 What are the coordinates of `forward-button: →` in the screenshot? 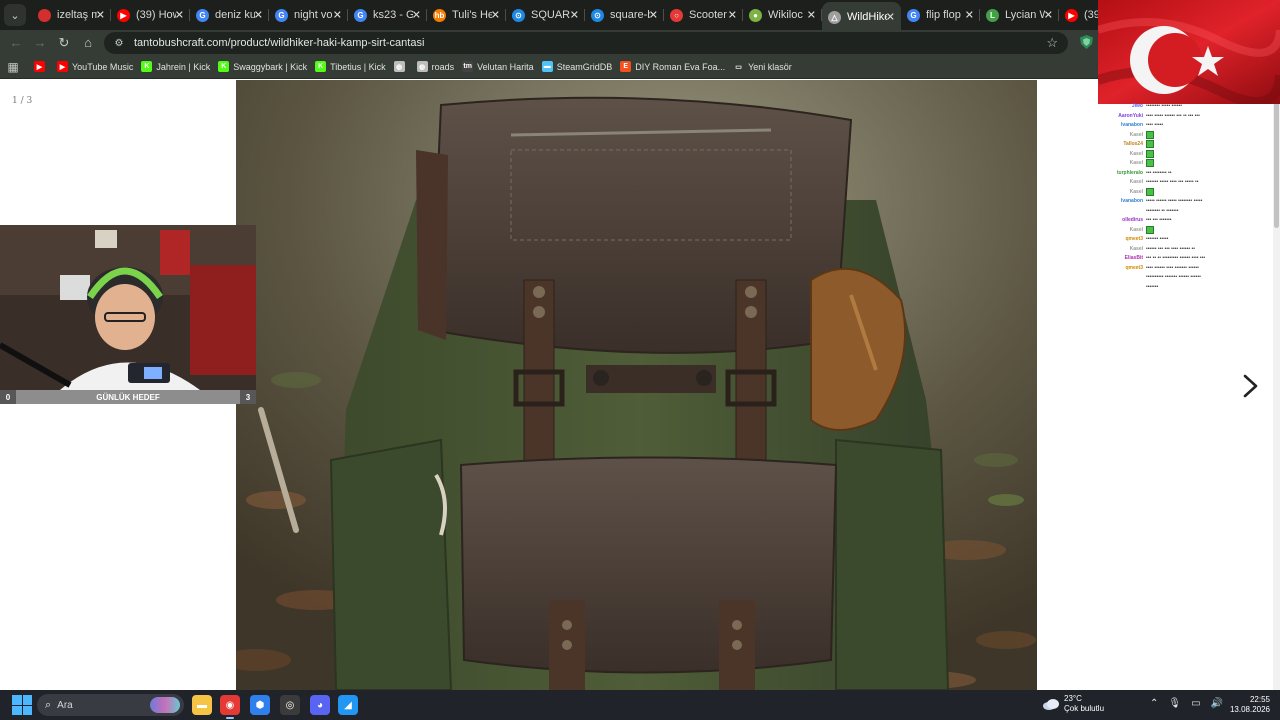 It's located at (40, 43).